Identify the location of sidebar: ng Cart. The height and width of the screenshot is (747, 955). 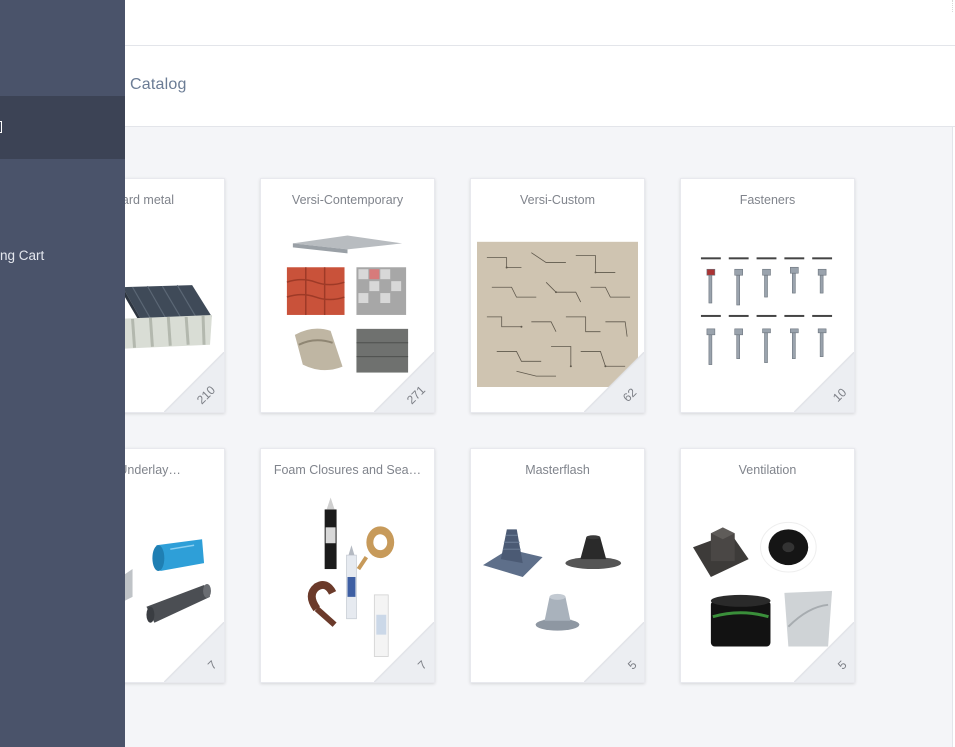
(62, 373).